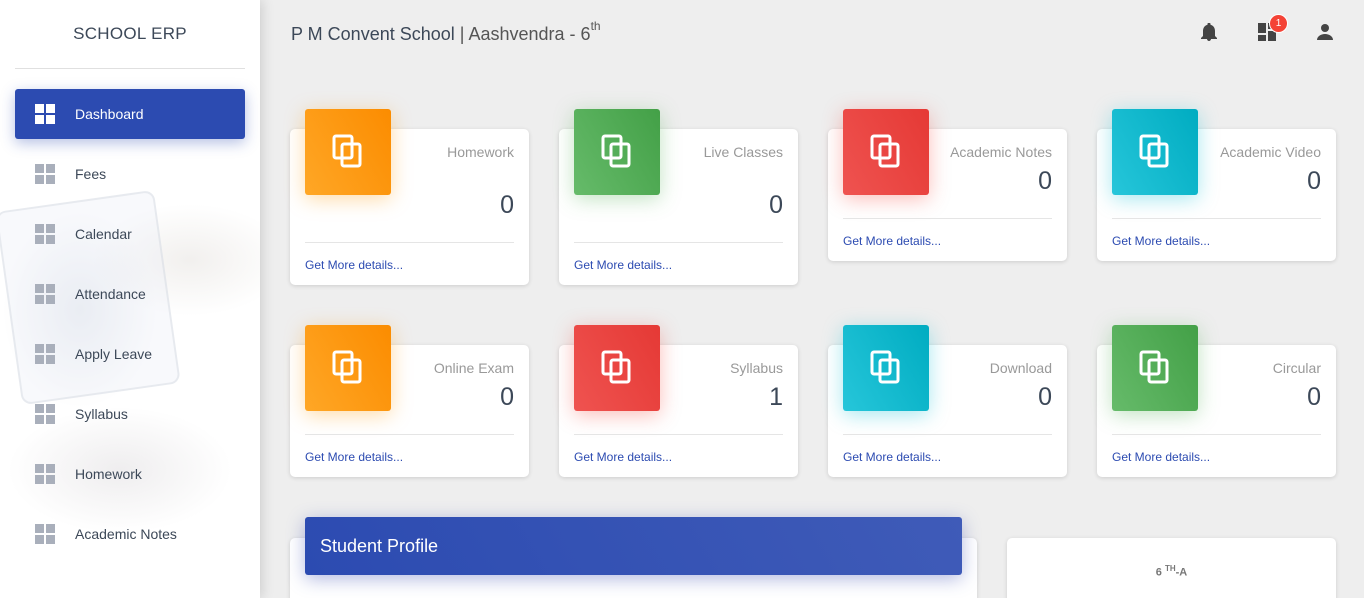  Describe the element at coordinates (1209, 32) in the screenshot. I see `bell-icon` at that location.